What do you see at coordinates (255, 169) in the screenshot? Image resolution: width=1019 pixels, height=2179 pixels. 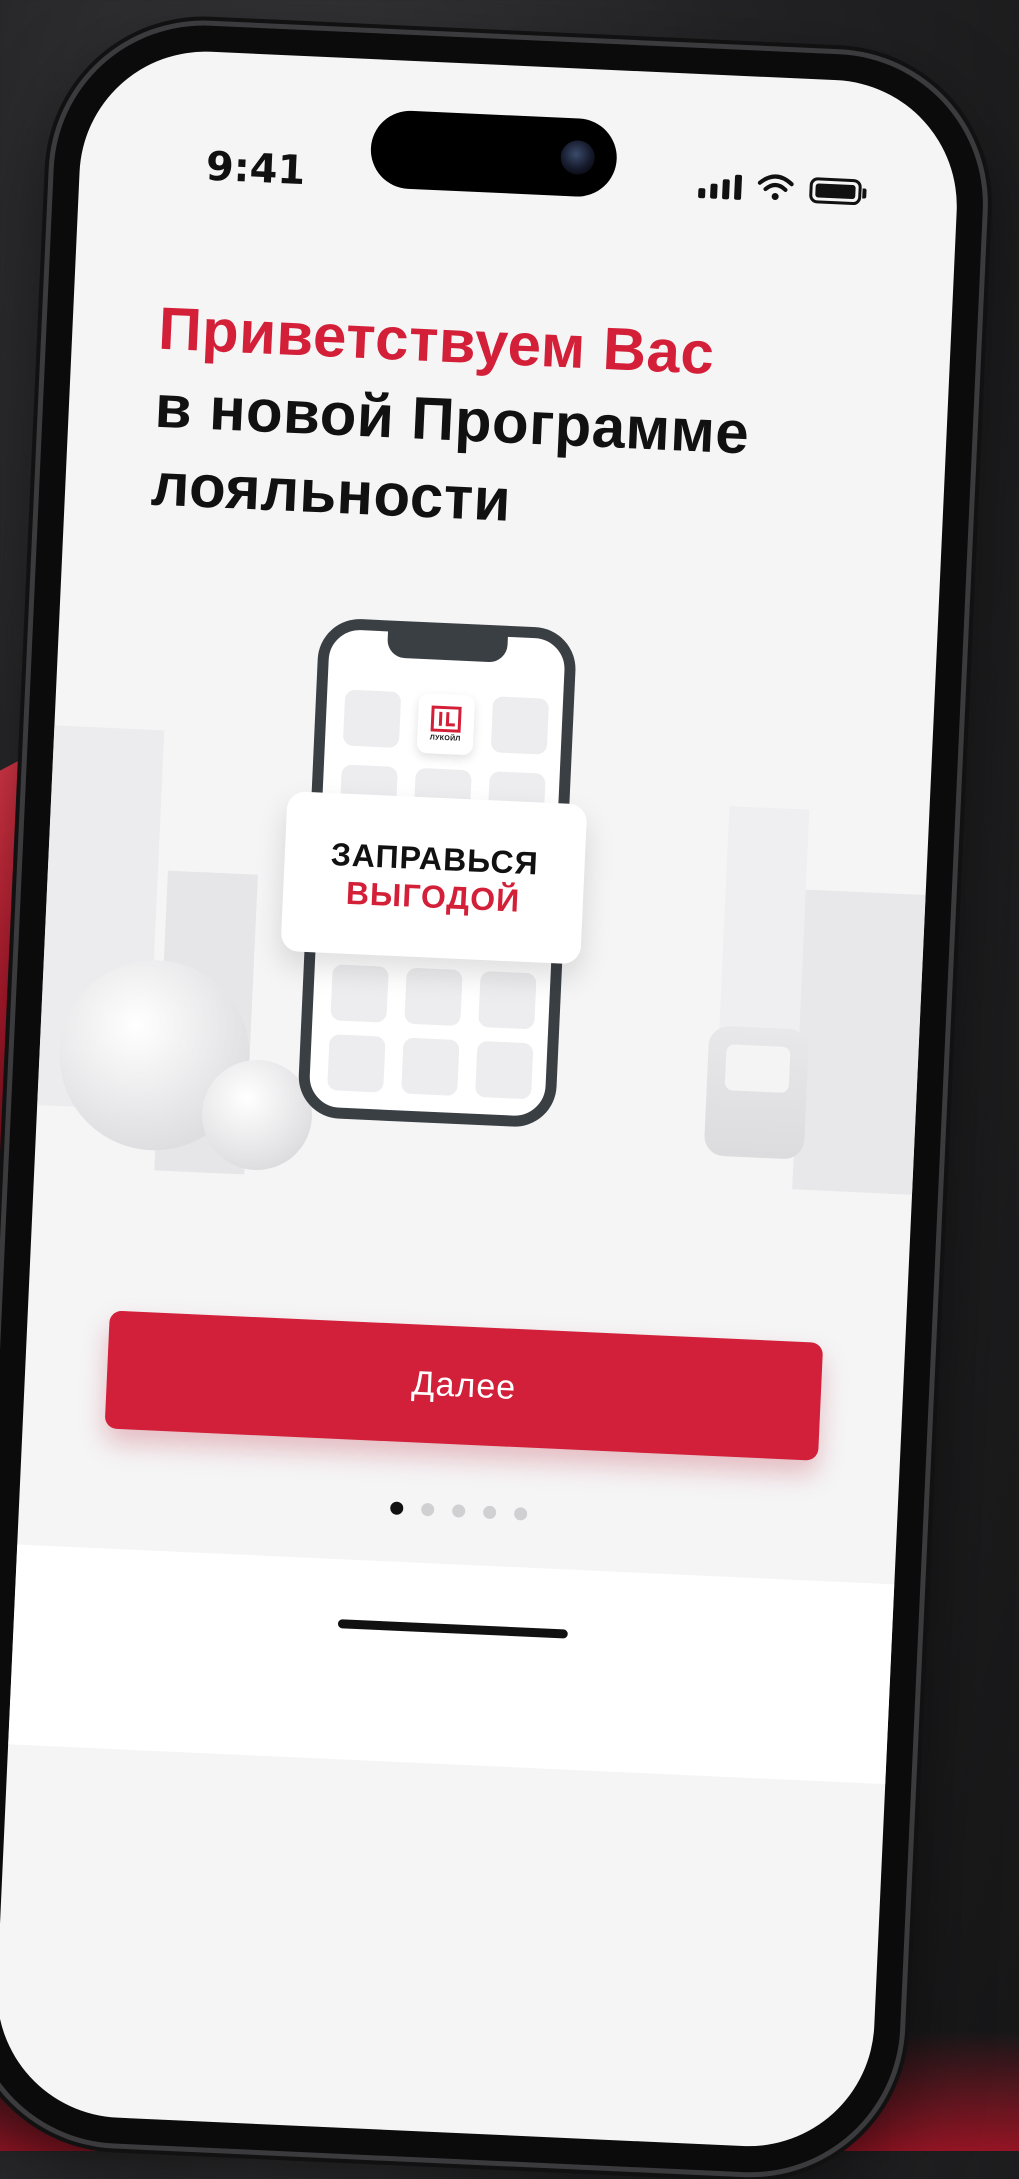 I see `status-time: 9:41` at bounding box center [255, 169].